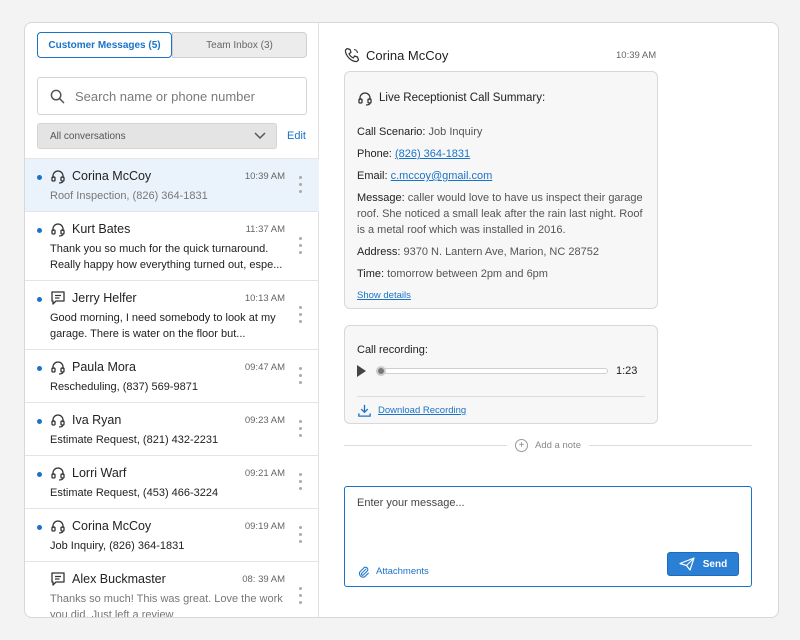 Image resolution: width=800 pixels, height=640 pixels. Describe the element at coordinates (260, 136) in the screenshot. I see `chevron-down-icon` at that location.